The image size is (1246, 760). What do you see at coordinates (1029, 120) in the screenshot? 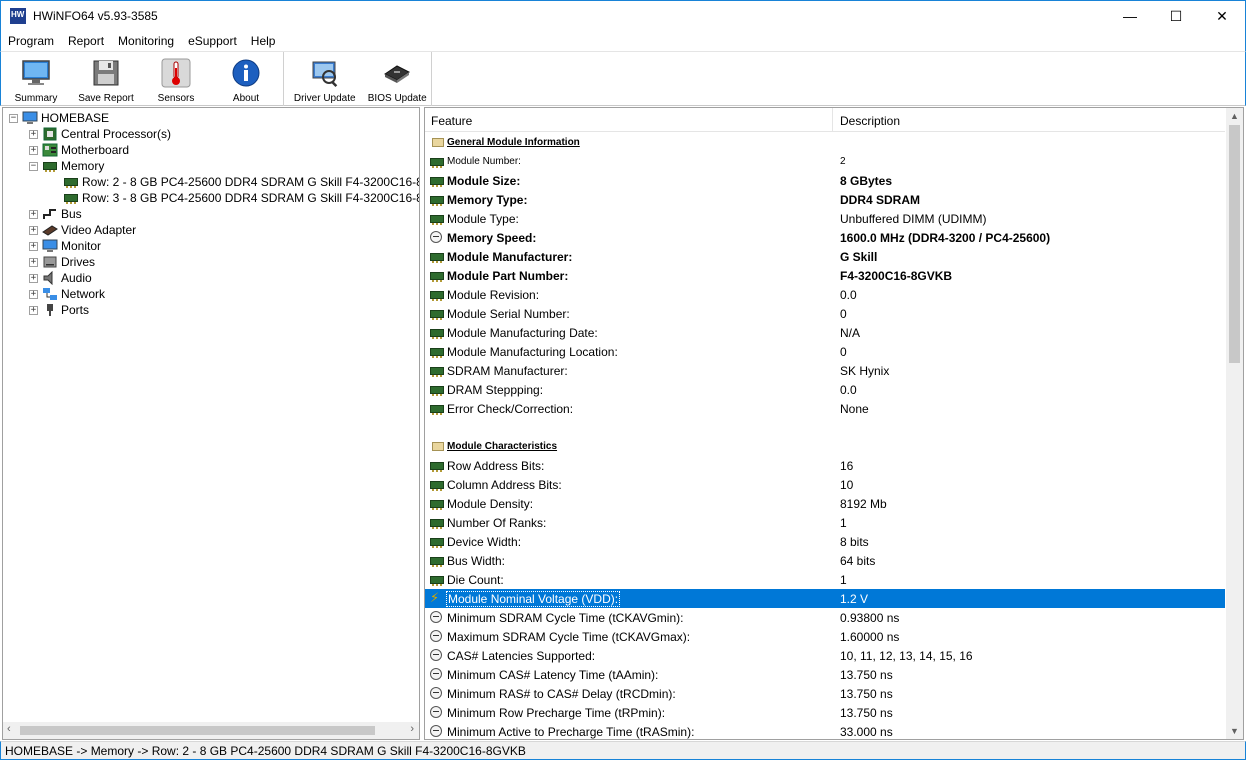
I see `description-column-header: Description` at bounding box center [1029, 120].